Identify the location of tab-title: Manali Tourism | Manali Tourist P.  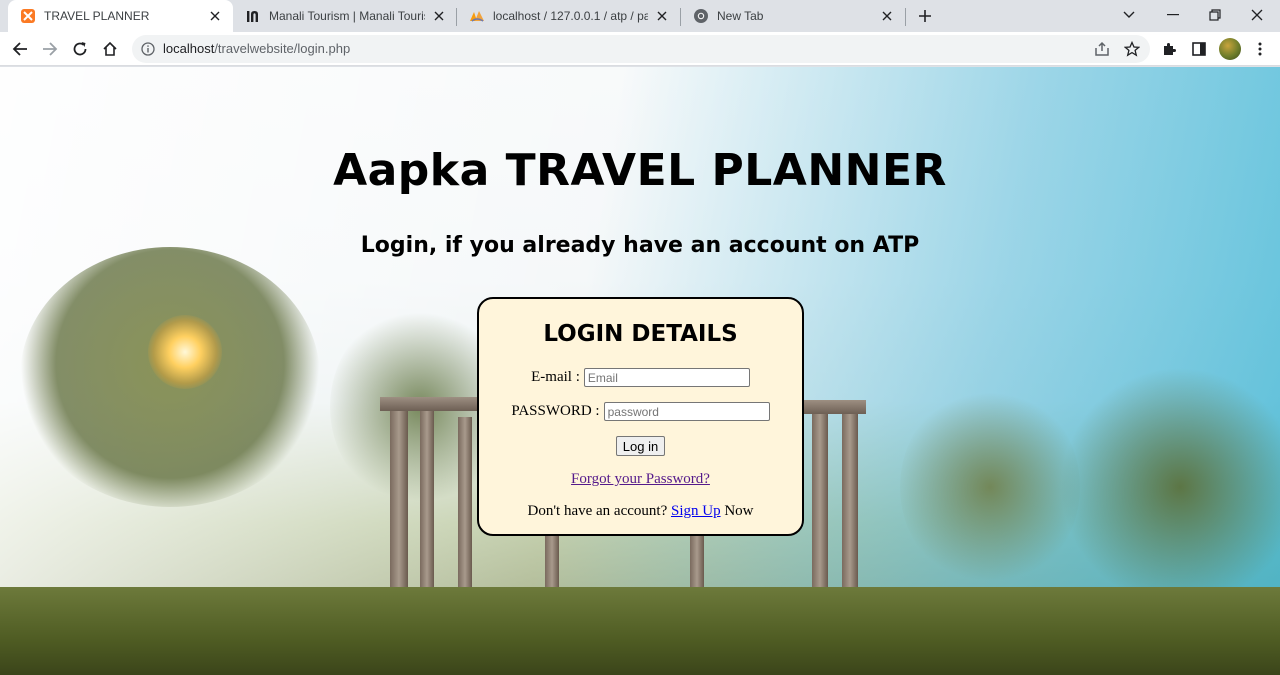
(347, 16).